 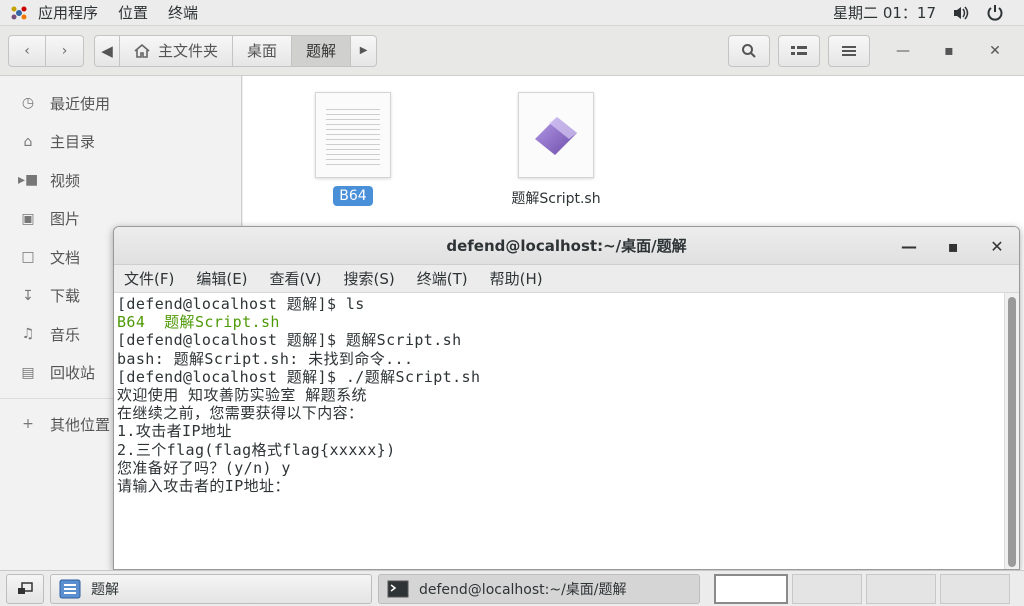 I want to click on terminal-line: 2.三个flag(flag格式flag{xxxxx}), so click(x=256, y=449).